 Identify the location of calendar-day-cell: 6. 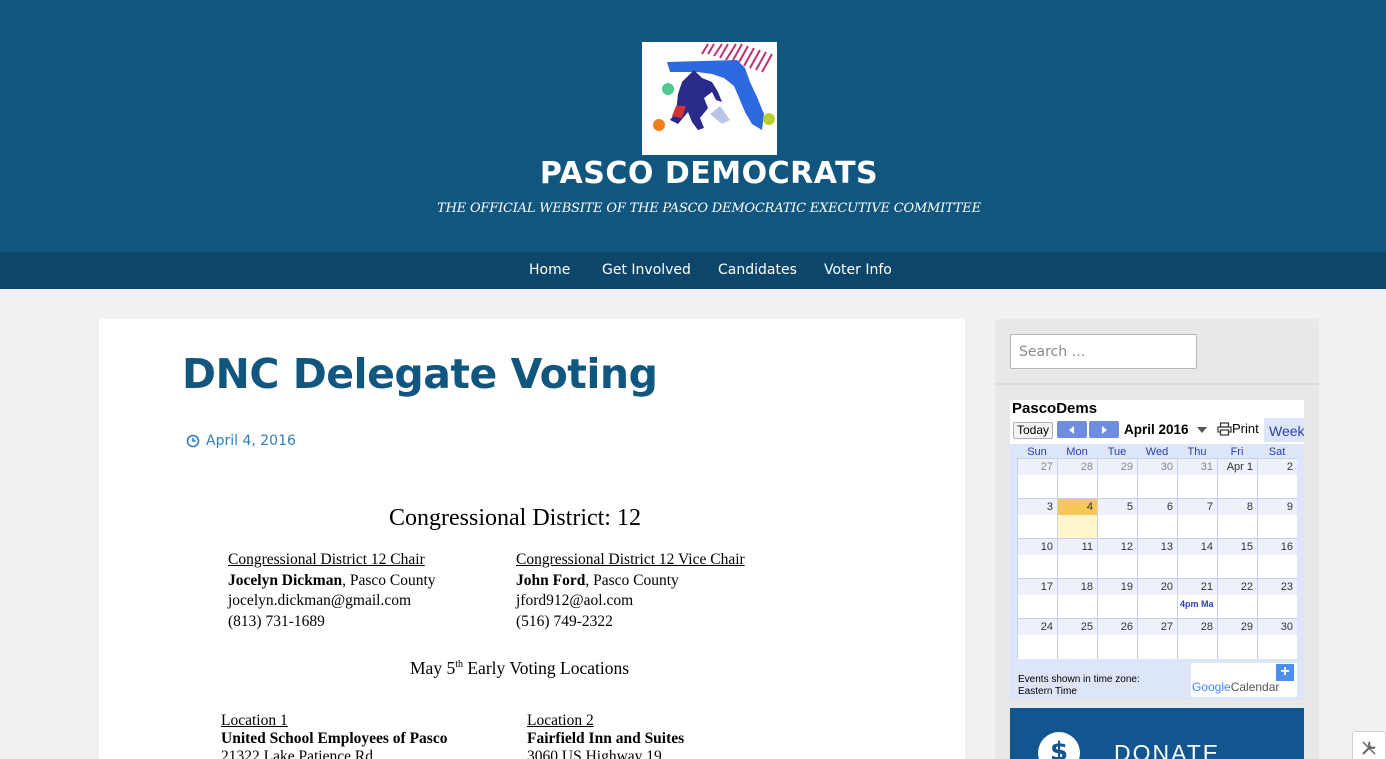
(1157, 519).